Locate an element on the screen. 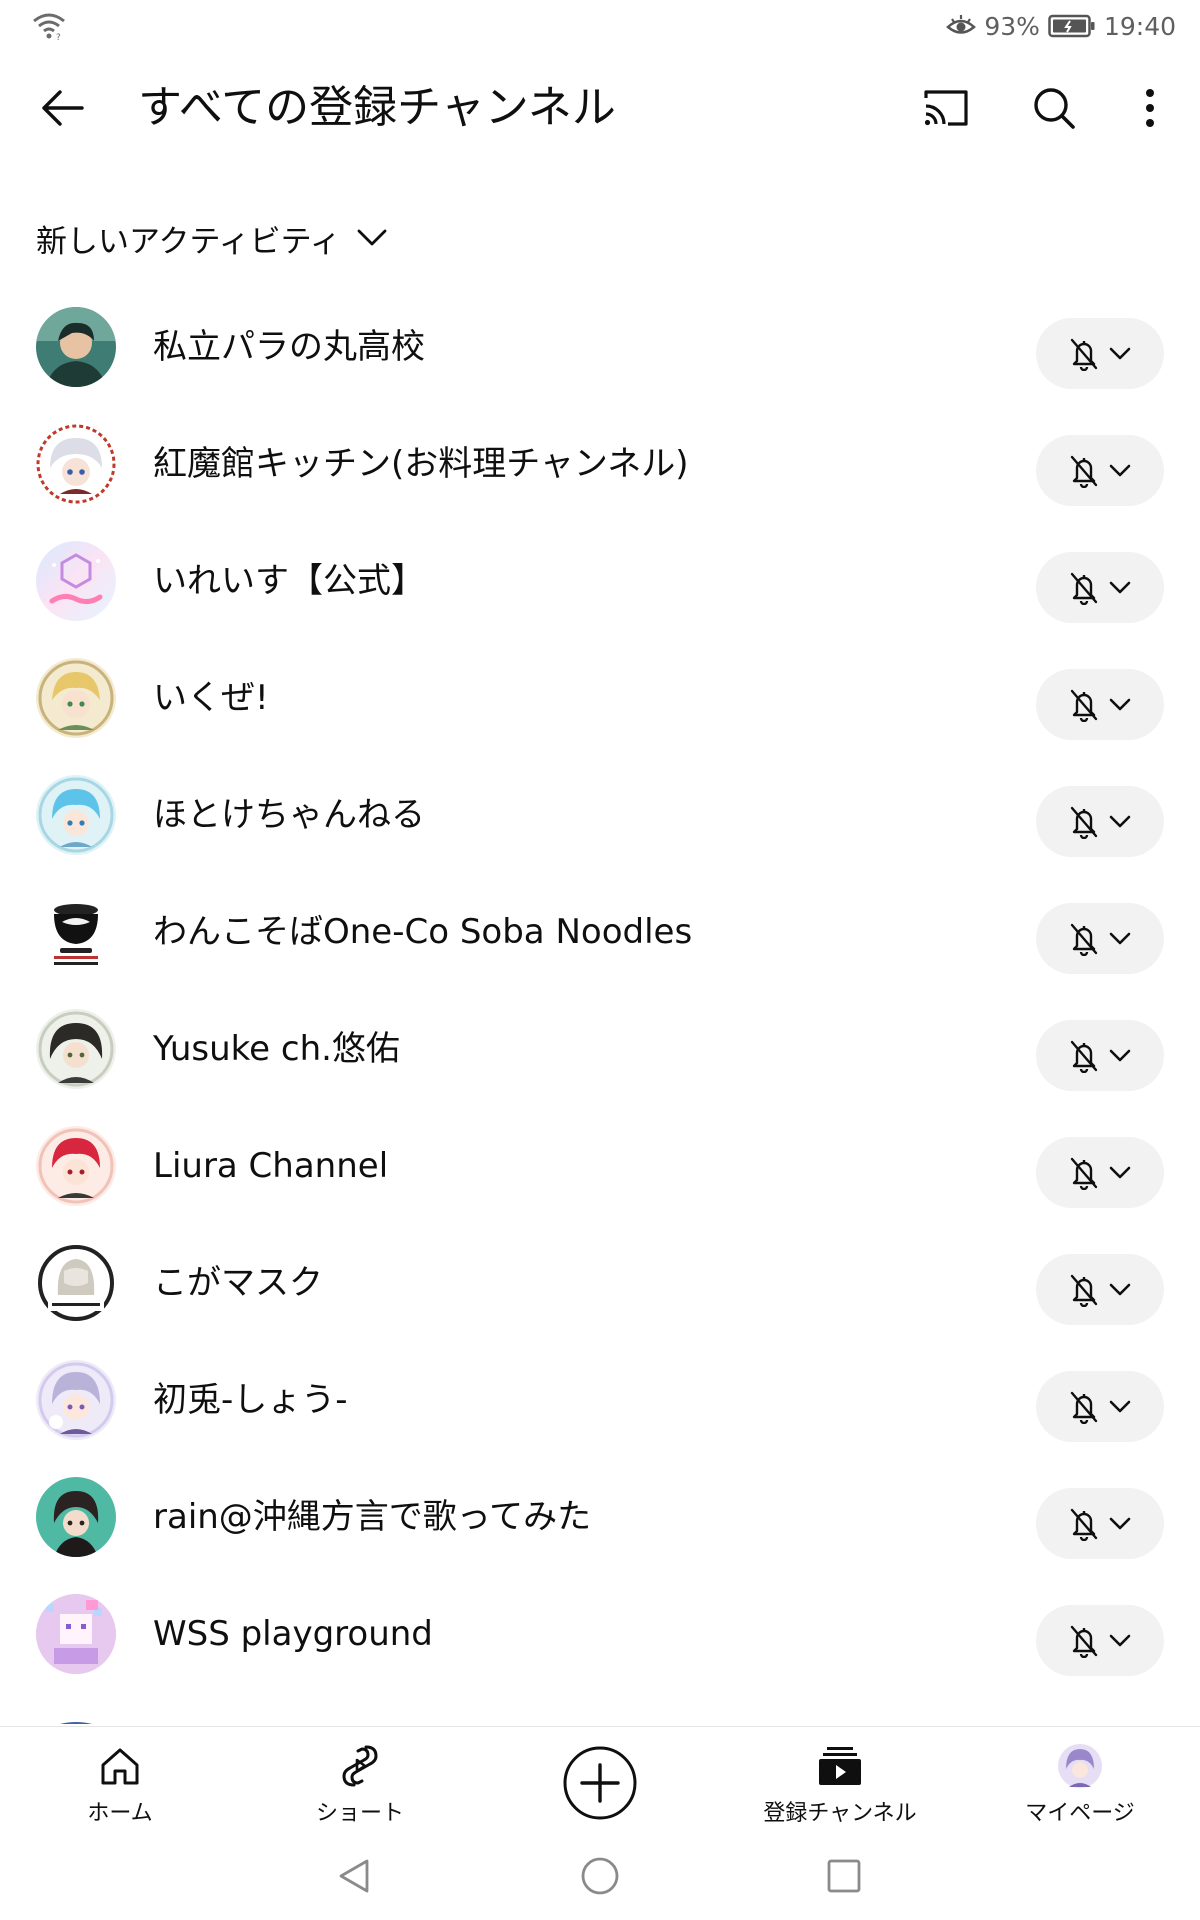 Image resolution: width=1200 pixels, height=1920 pixels. channel-name: Yusuke ch.悠佑 is located at coordinates (276, 1049).